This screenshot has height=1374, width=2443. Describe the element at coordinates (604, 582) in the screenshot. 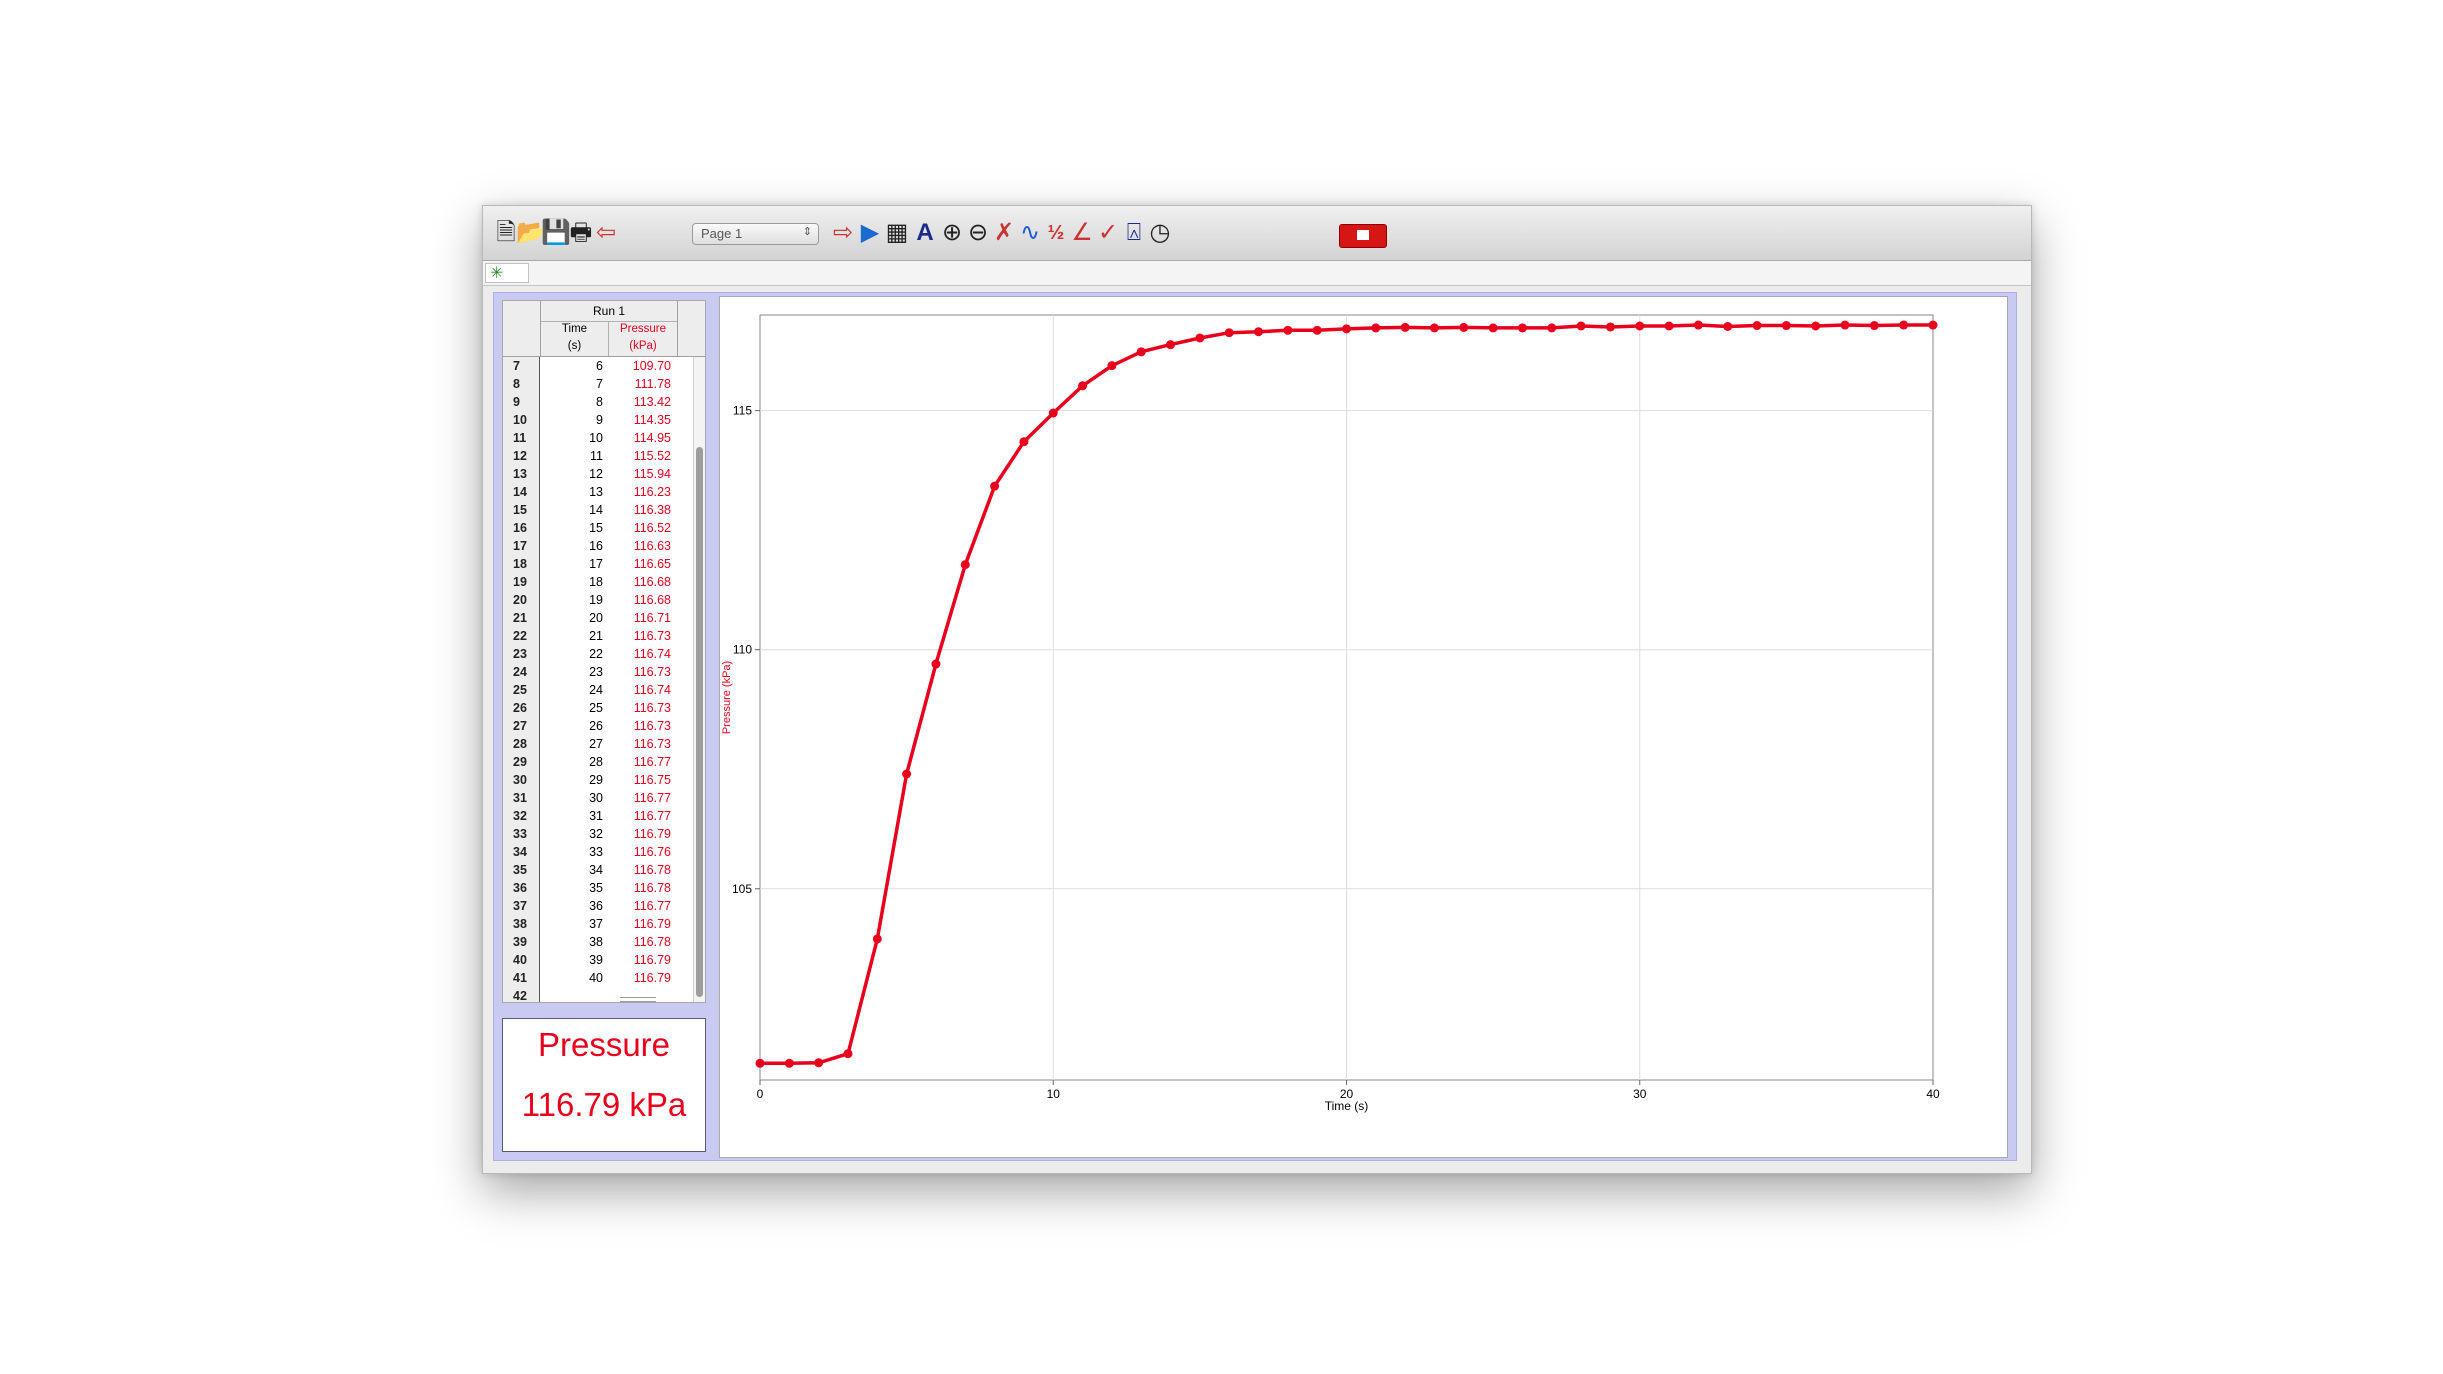

I see `table-row: 19 18 116.68` at that location.